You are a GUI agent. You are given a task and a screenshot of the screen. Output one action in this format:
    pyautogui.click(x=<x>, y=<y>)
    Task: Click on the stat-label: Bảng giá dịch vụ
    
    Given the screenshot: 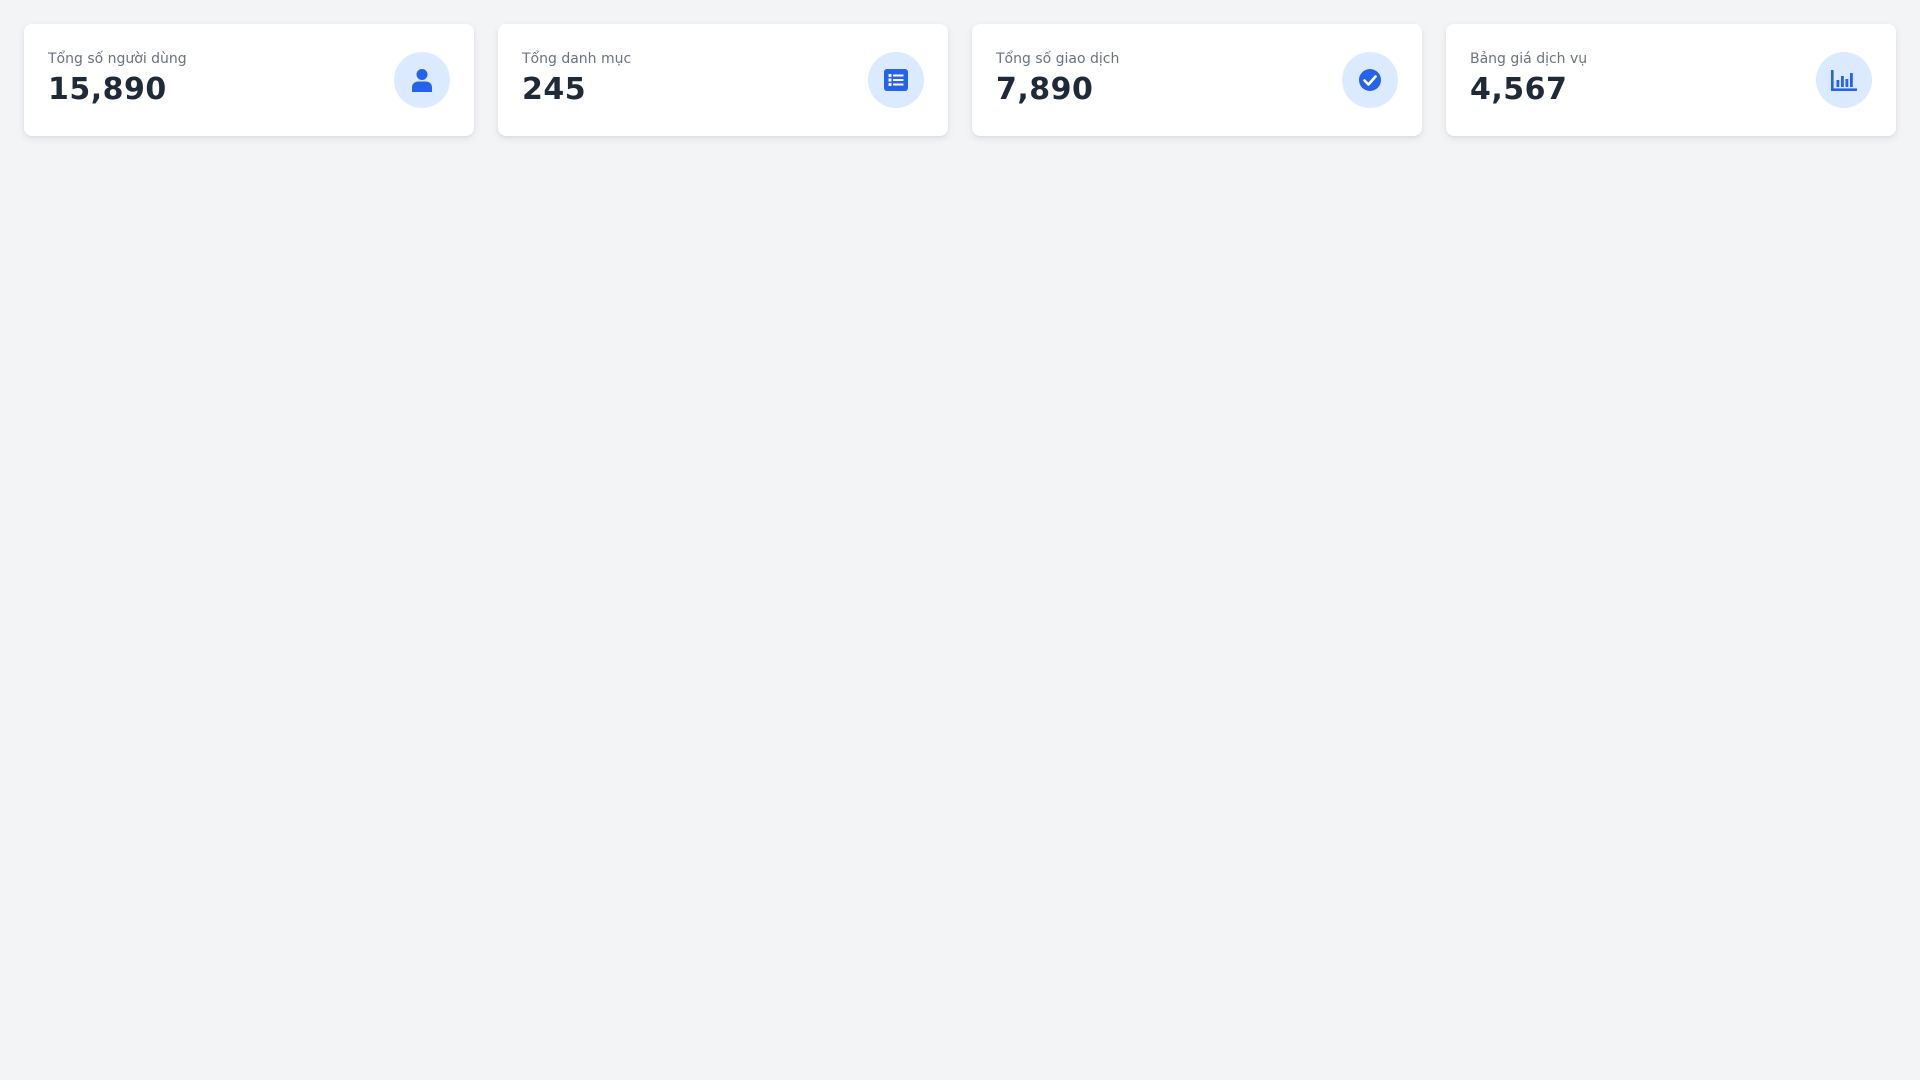 What is the action you would take?
    pyautogui.click(x=1529, y=59)
    